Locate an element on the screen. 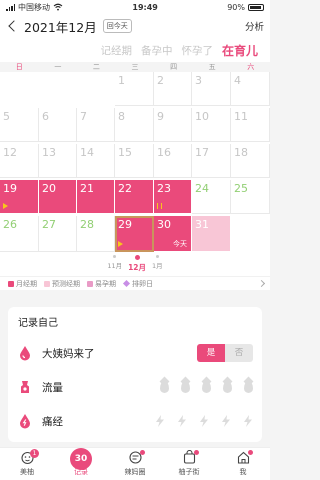 Image resolution: width=320 pixels, height=480 pixels. tab-meiyou: 1 美柚 is located at coordinates (27, 464).